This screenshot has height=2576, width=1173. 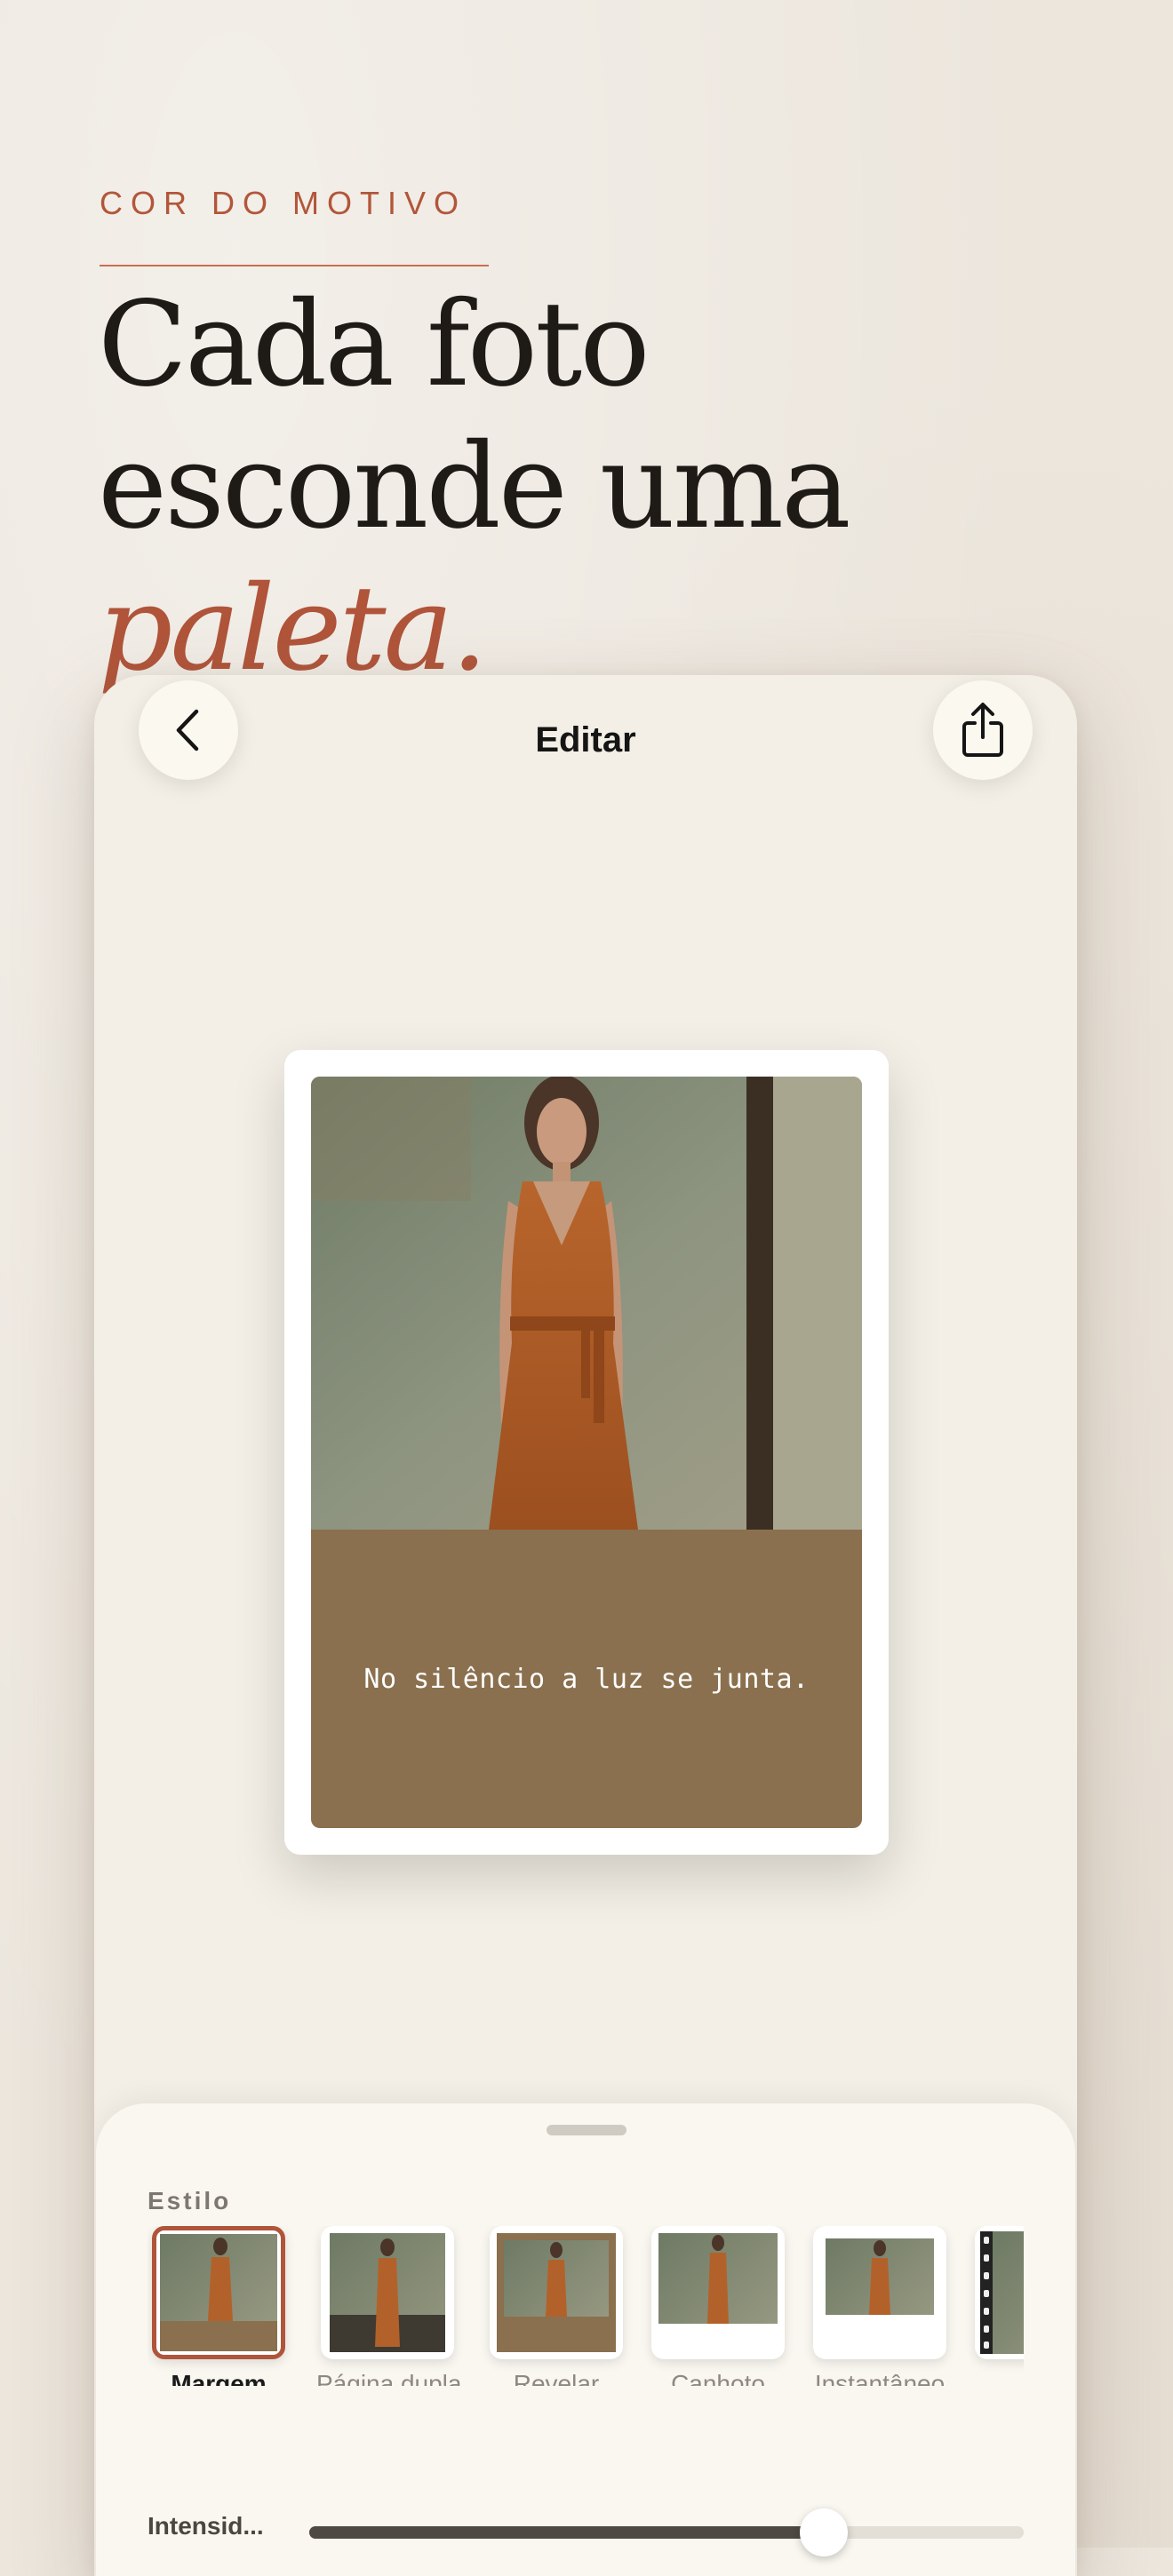 I want to click on style-option-canhoto: Canhoto, so click(x=718, y=2306).